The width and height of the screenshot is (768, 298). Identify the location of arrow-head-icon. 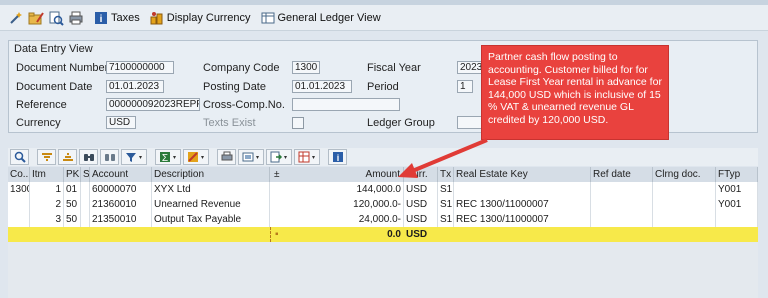
(408, 170).